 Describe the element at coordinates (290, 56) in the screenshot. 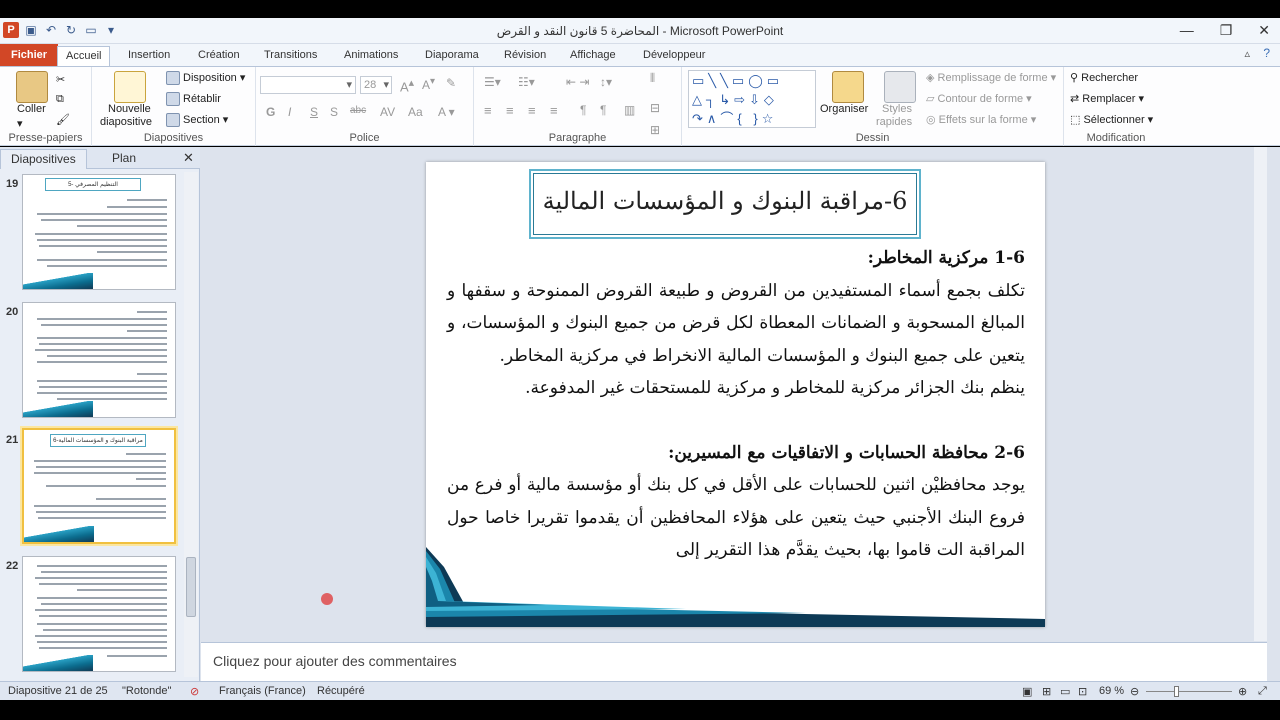

I see `tab-transitions: Transitions` at that location.